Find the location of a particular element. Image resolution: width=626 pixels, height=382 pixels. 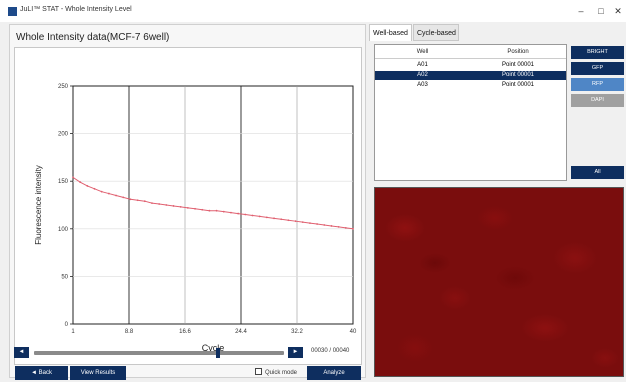

current-cycle: 00030 is located at coordinates (319, 351).